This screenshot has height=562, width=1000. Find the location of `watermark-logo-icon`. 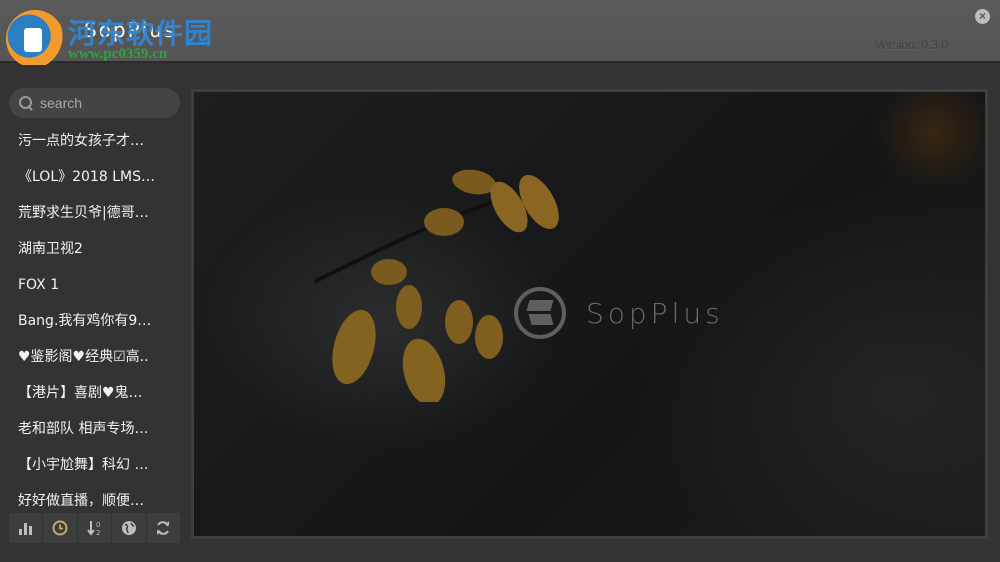

watermark-logo-icon is located at coordinates (35, 39).